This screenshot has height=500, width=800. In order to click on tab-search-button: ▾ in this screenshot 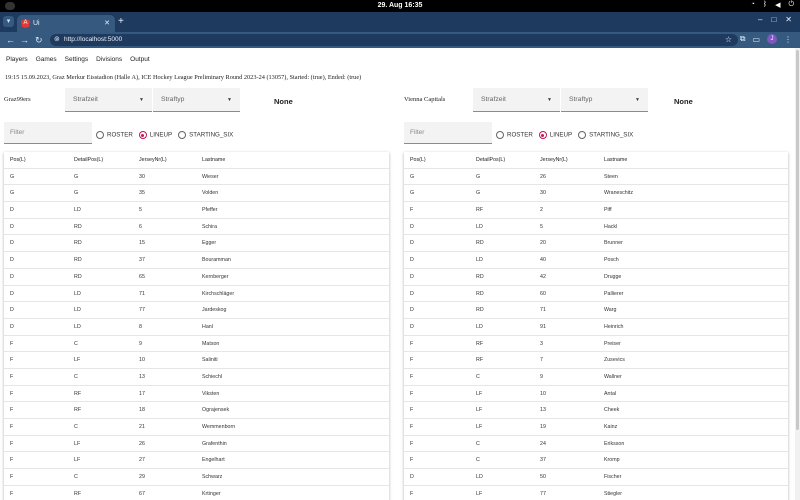, I will do `click(8, 21)`.